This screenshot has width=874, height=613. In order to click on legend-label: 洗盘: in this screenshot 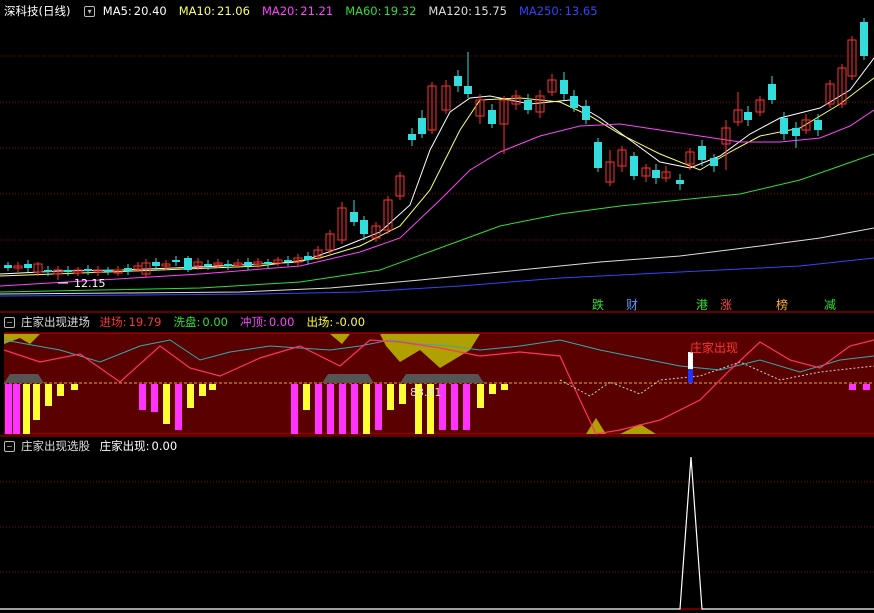, I will do `click(187, 322)`.